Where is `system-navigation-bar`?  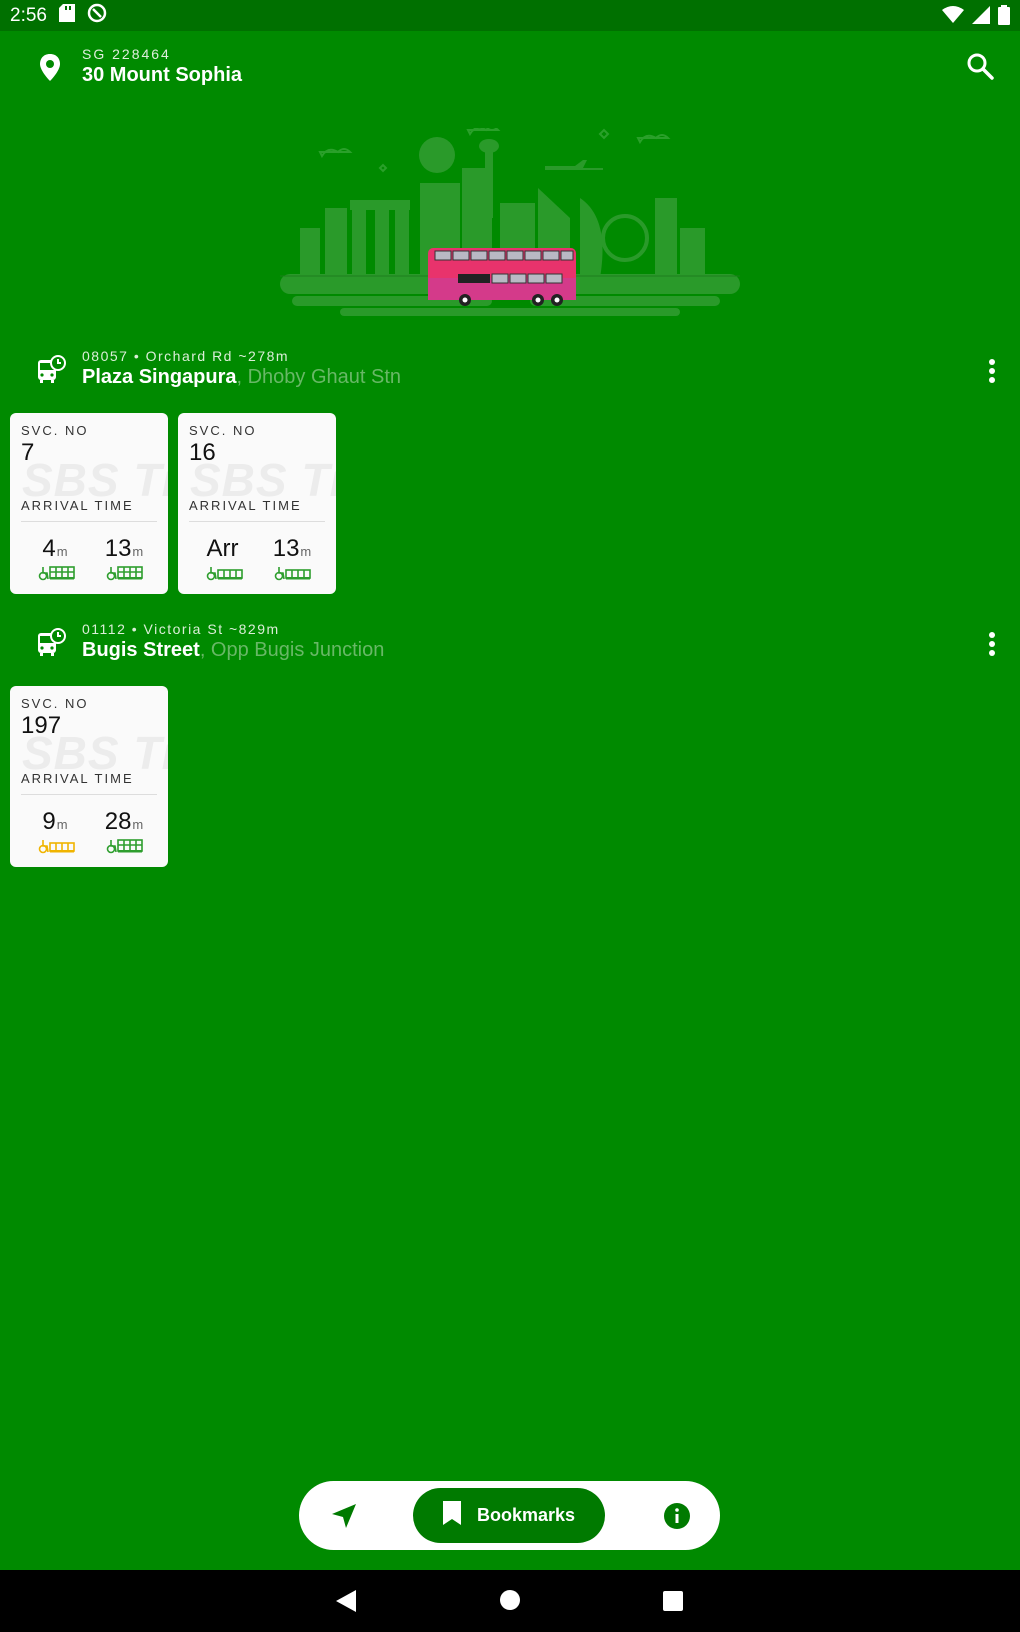 system-navigation-bar is located at coordinates (510, 1601).